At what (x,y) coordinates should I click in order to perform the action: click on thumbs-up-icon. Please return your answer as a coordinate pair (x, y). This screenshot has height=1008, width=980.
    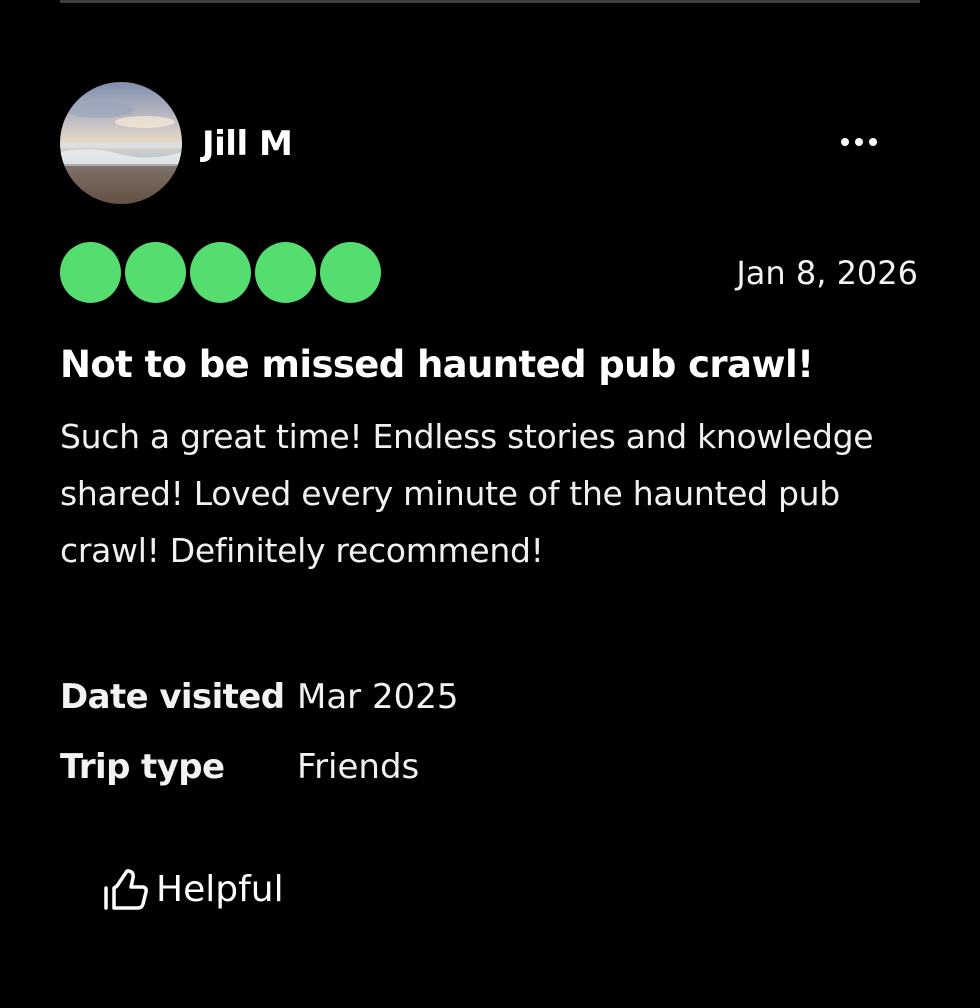
    Looking at the image, I should click on (126, 889).